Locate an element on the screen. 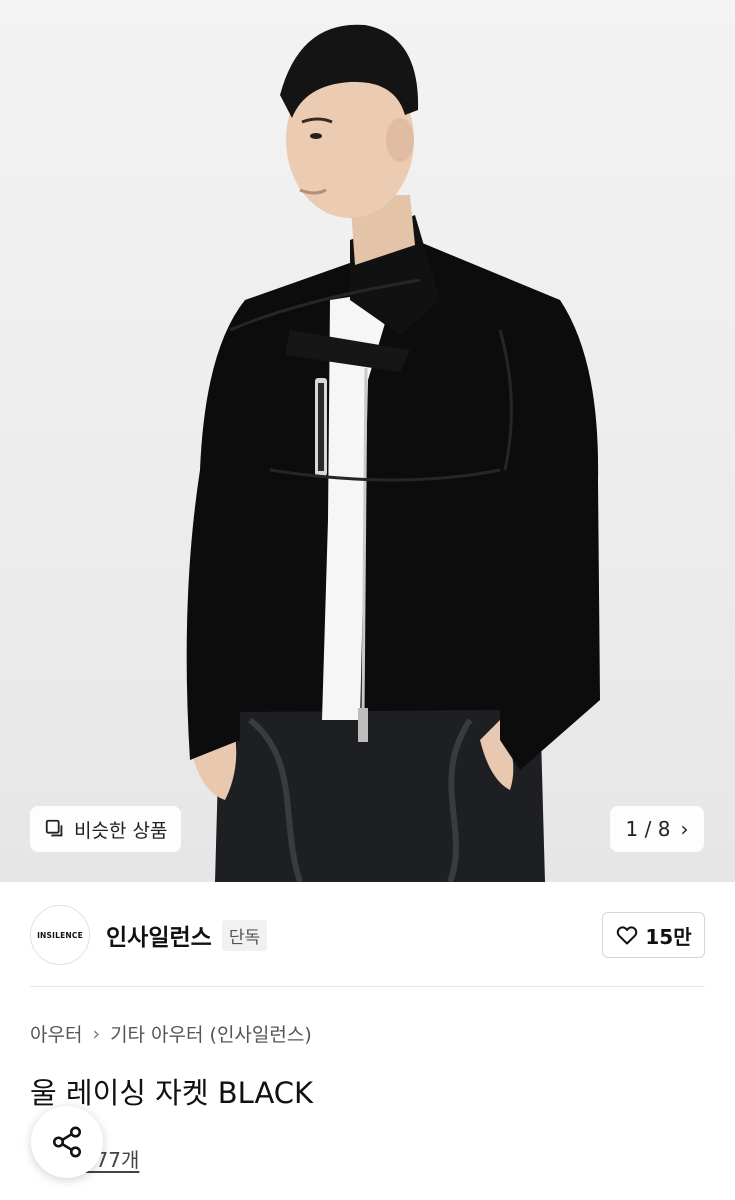  brand-name: 인사일런스 is located at coordinates (159, 935).